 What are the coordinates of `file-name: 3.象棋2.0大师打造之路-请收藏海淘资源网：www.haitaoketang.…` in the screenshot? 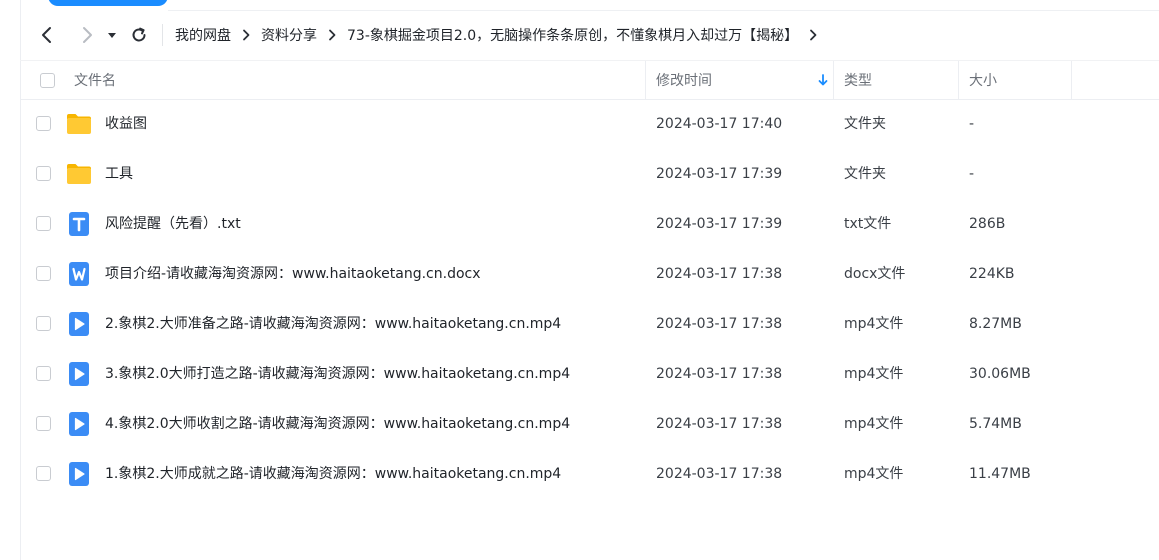 It's located at (337, 374).